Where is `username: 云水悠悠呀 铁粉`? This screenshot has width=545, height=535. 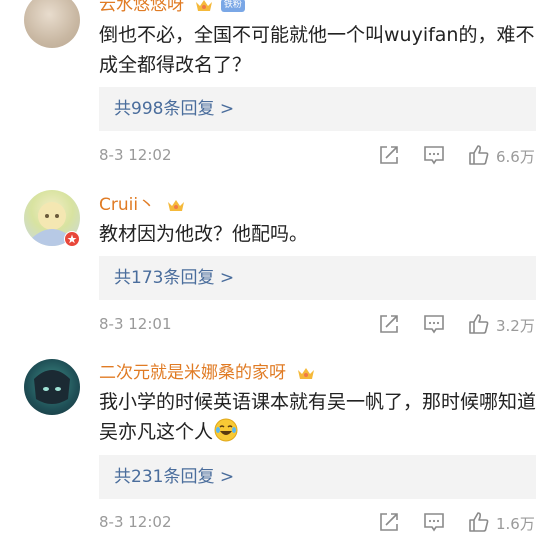
username: 云水悠悠呀 铁粉 is located at coordinates (172, 7).